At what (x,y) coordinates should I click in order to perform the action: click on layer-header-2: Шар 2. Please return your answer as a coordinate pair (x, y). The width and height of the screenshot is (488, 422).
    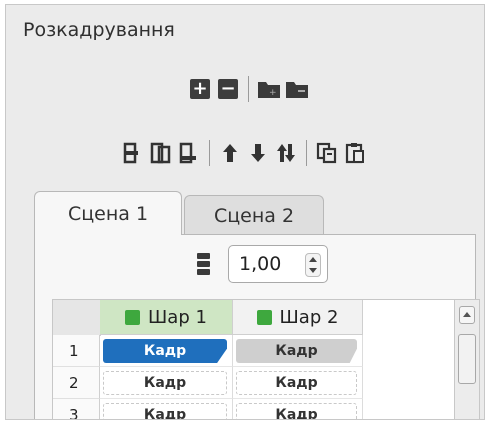
    Looking at the image, I should click on (298, 317).